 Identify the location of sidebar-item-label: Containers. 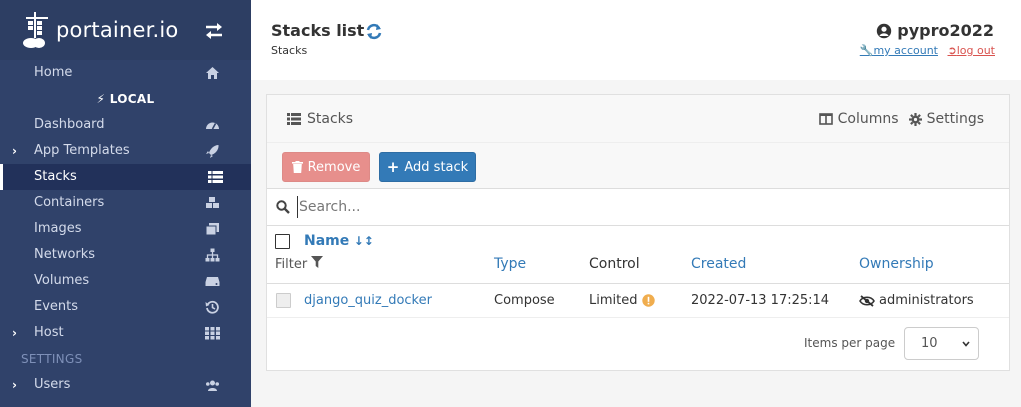
(69, 202).